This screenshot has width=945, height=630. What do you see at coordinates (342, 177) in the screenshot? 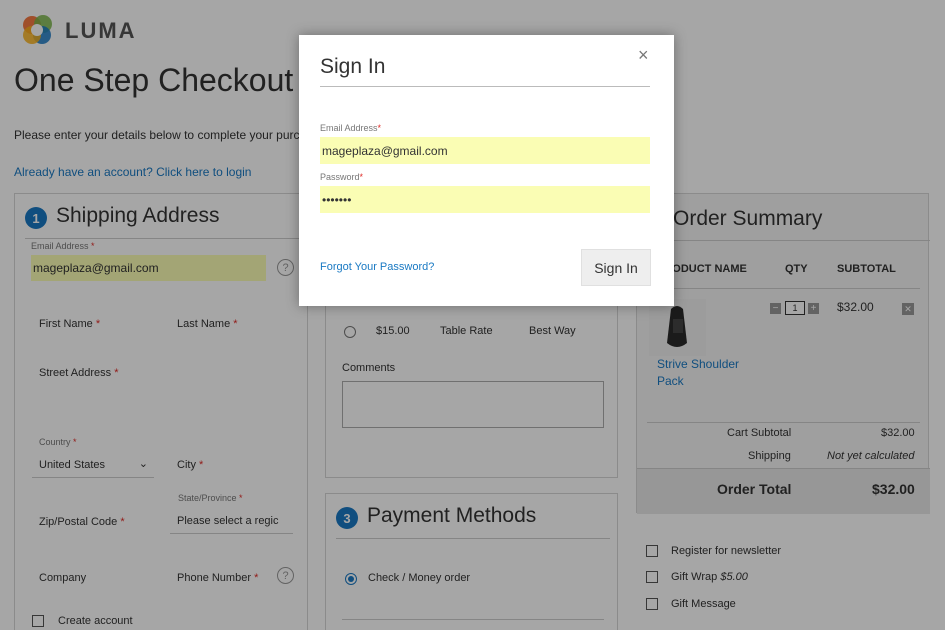
I see `modal-password-label: Password*` at bounding box center [342, 177].